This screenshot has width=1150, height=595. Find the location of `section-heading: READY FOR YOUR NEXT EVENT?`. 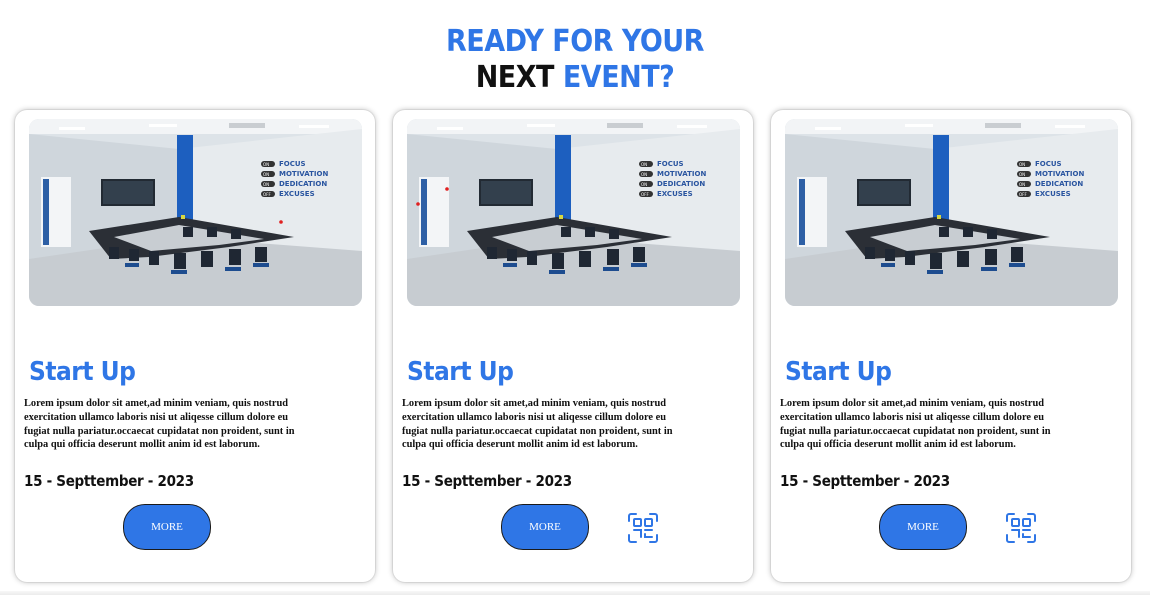

section-heading: READY FOR YOUR NEXT EVENT? is located at coordinates (575, 60).